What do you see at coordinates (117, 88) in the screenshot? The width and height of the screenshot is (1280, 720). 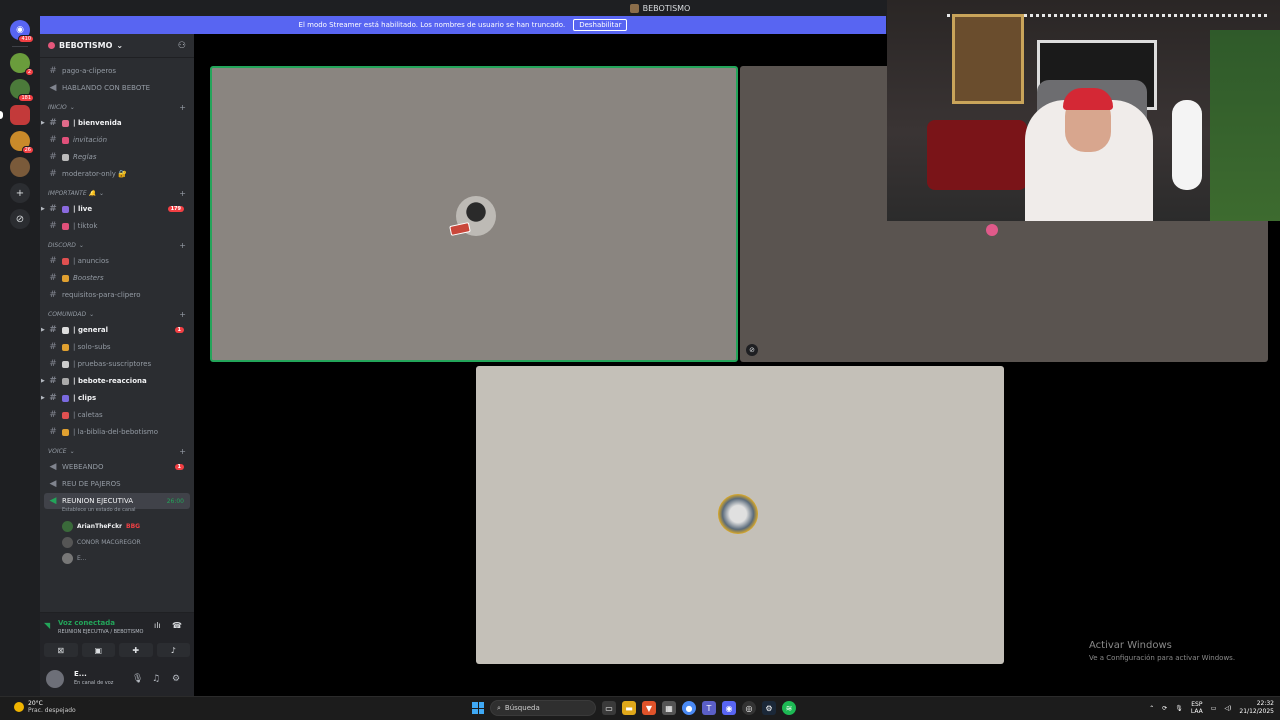 I see `channel-item: ◀ HABLANDO CON BEBOTE` at bounding box center [117, 88].